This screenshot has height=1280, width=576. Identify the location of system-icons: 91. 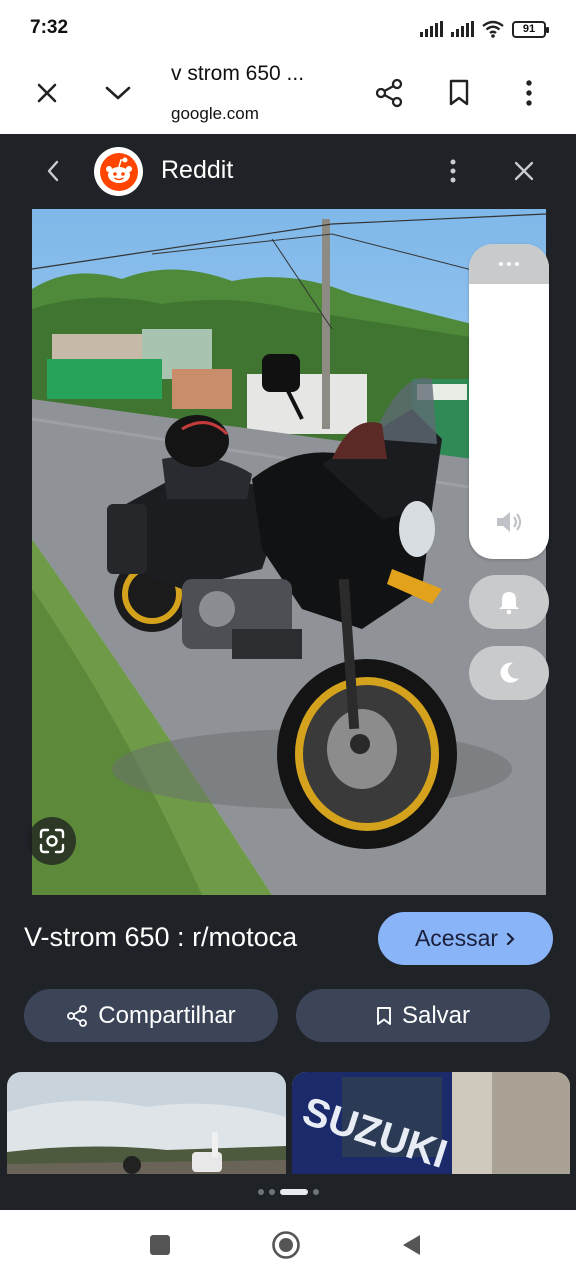
(484, 29).